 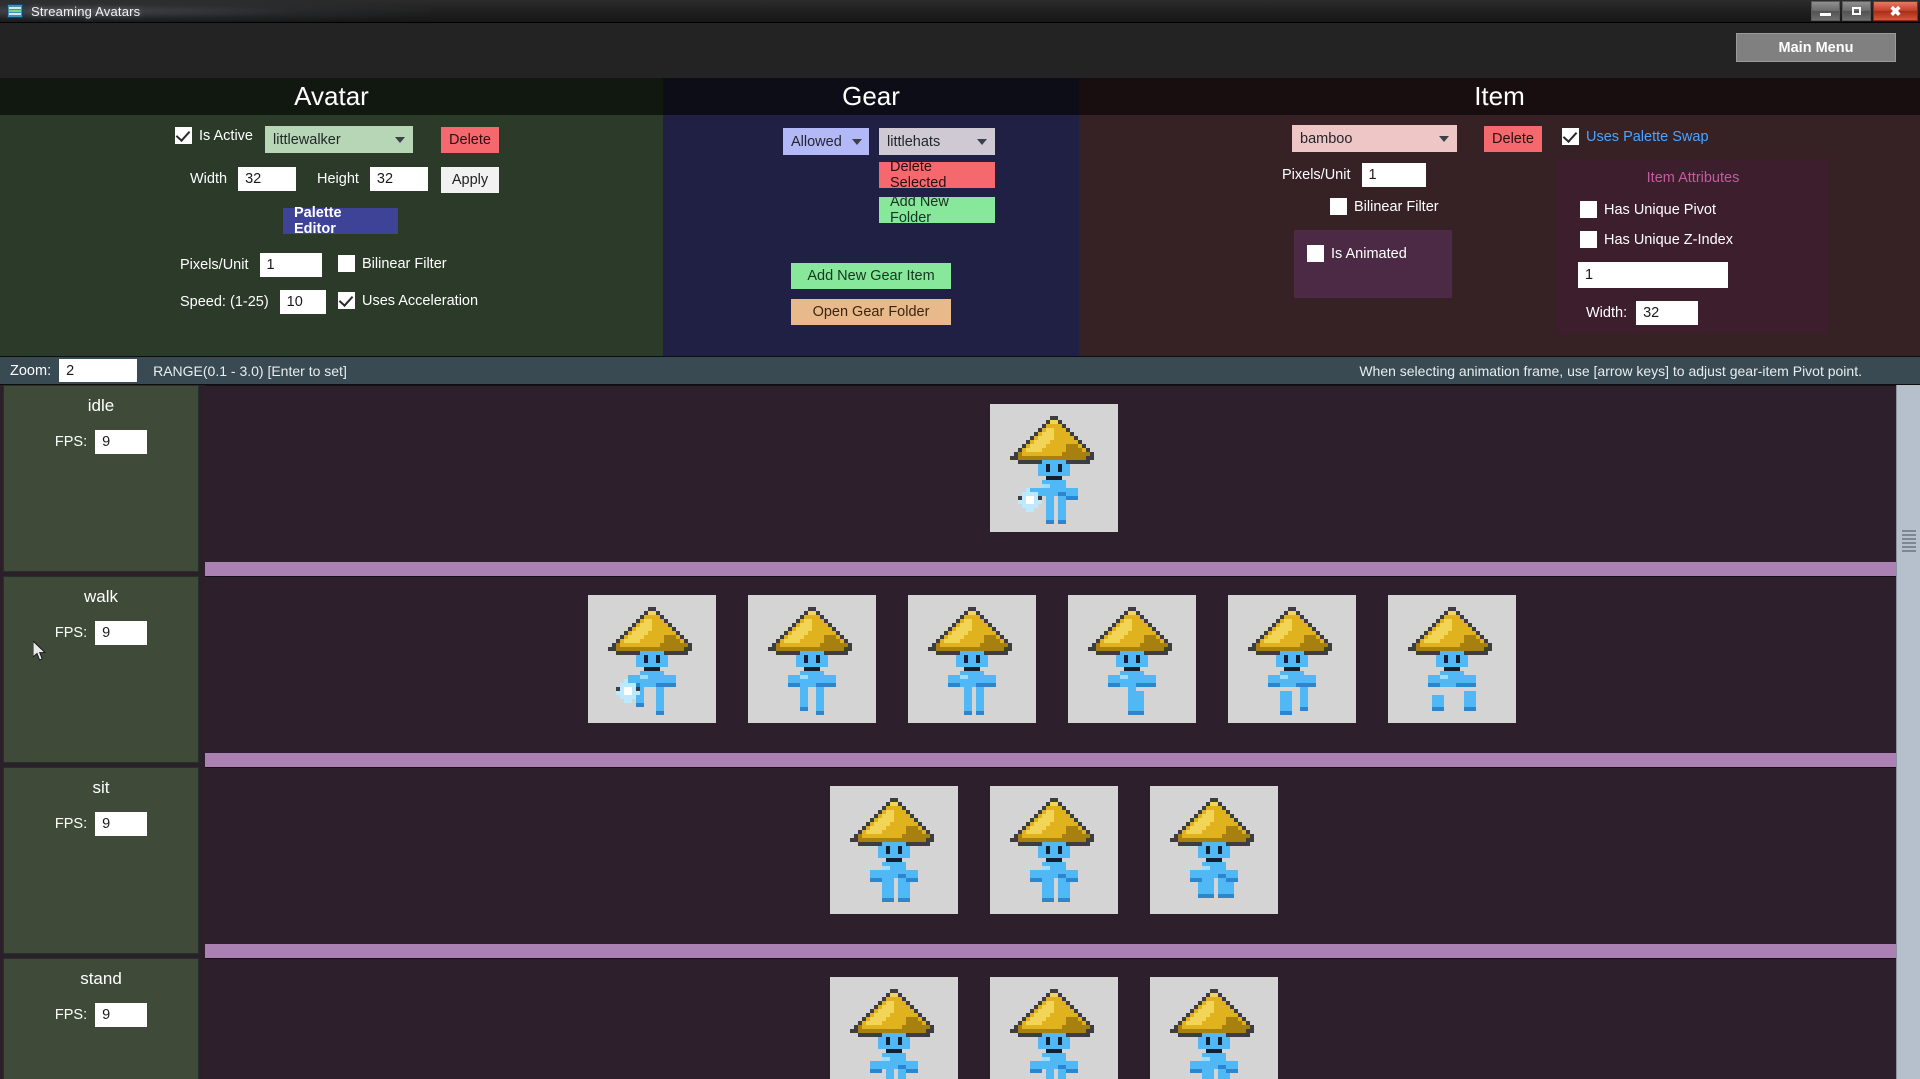 I want to click on delete-selected-button: Delete Selected, so click(x=937, y=175).